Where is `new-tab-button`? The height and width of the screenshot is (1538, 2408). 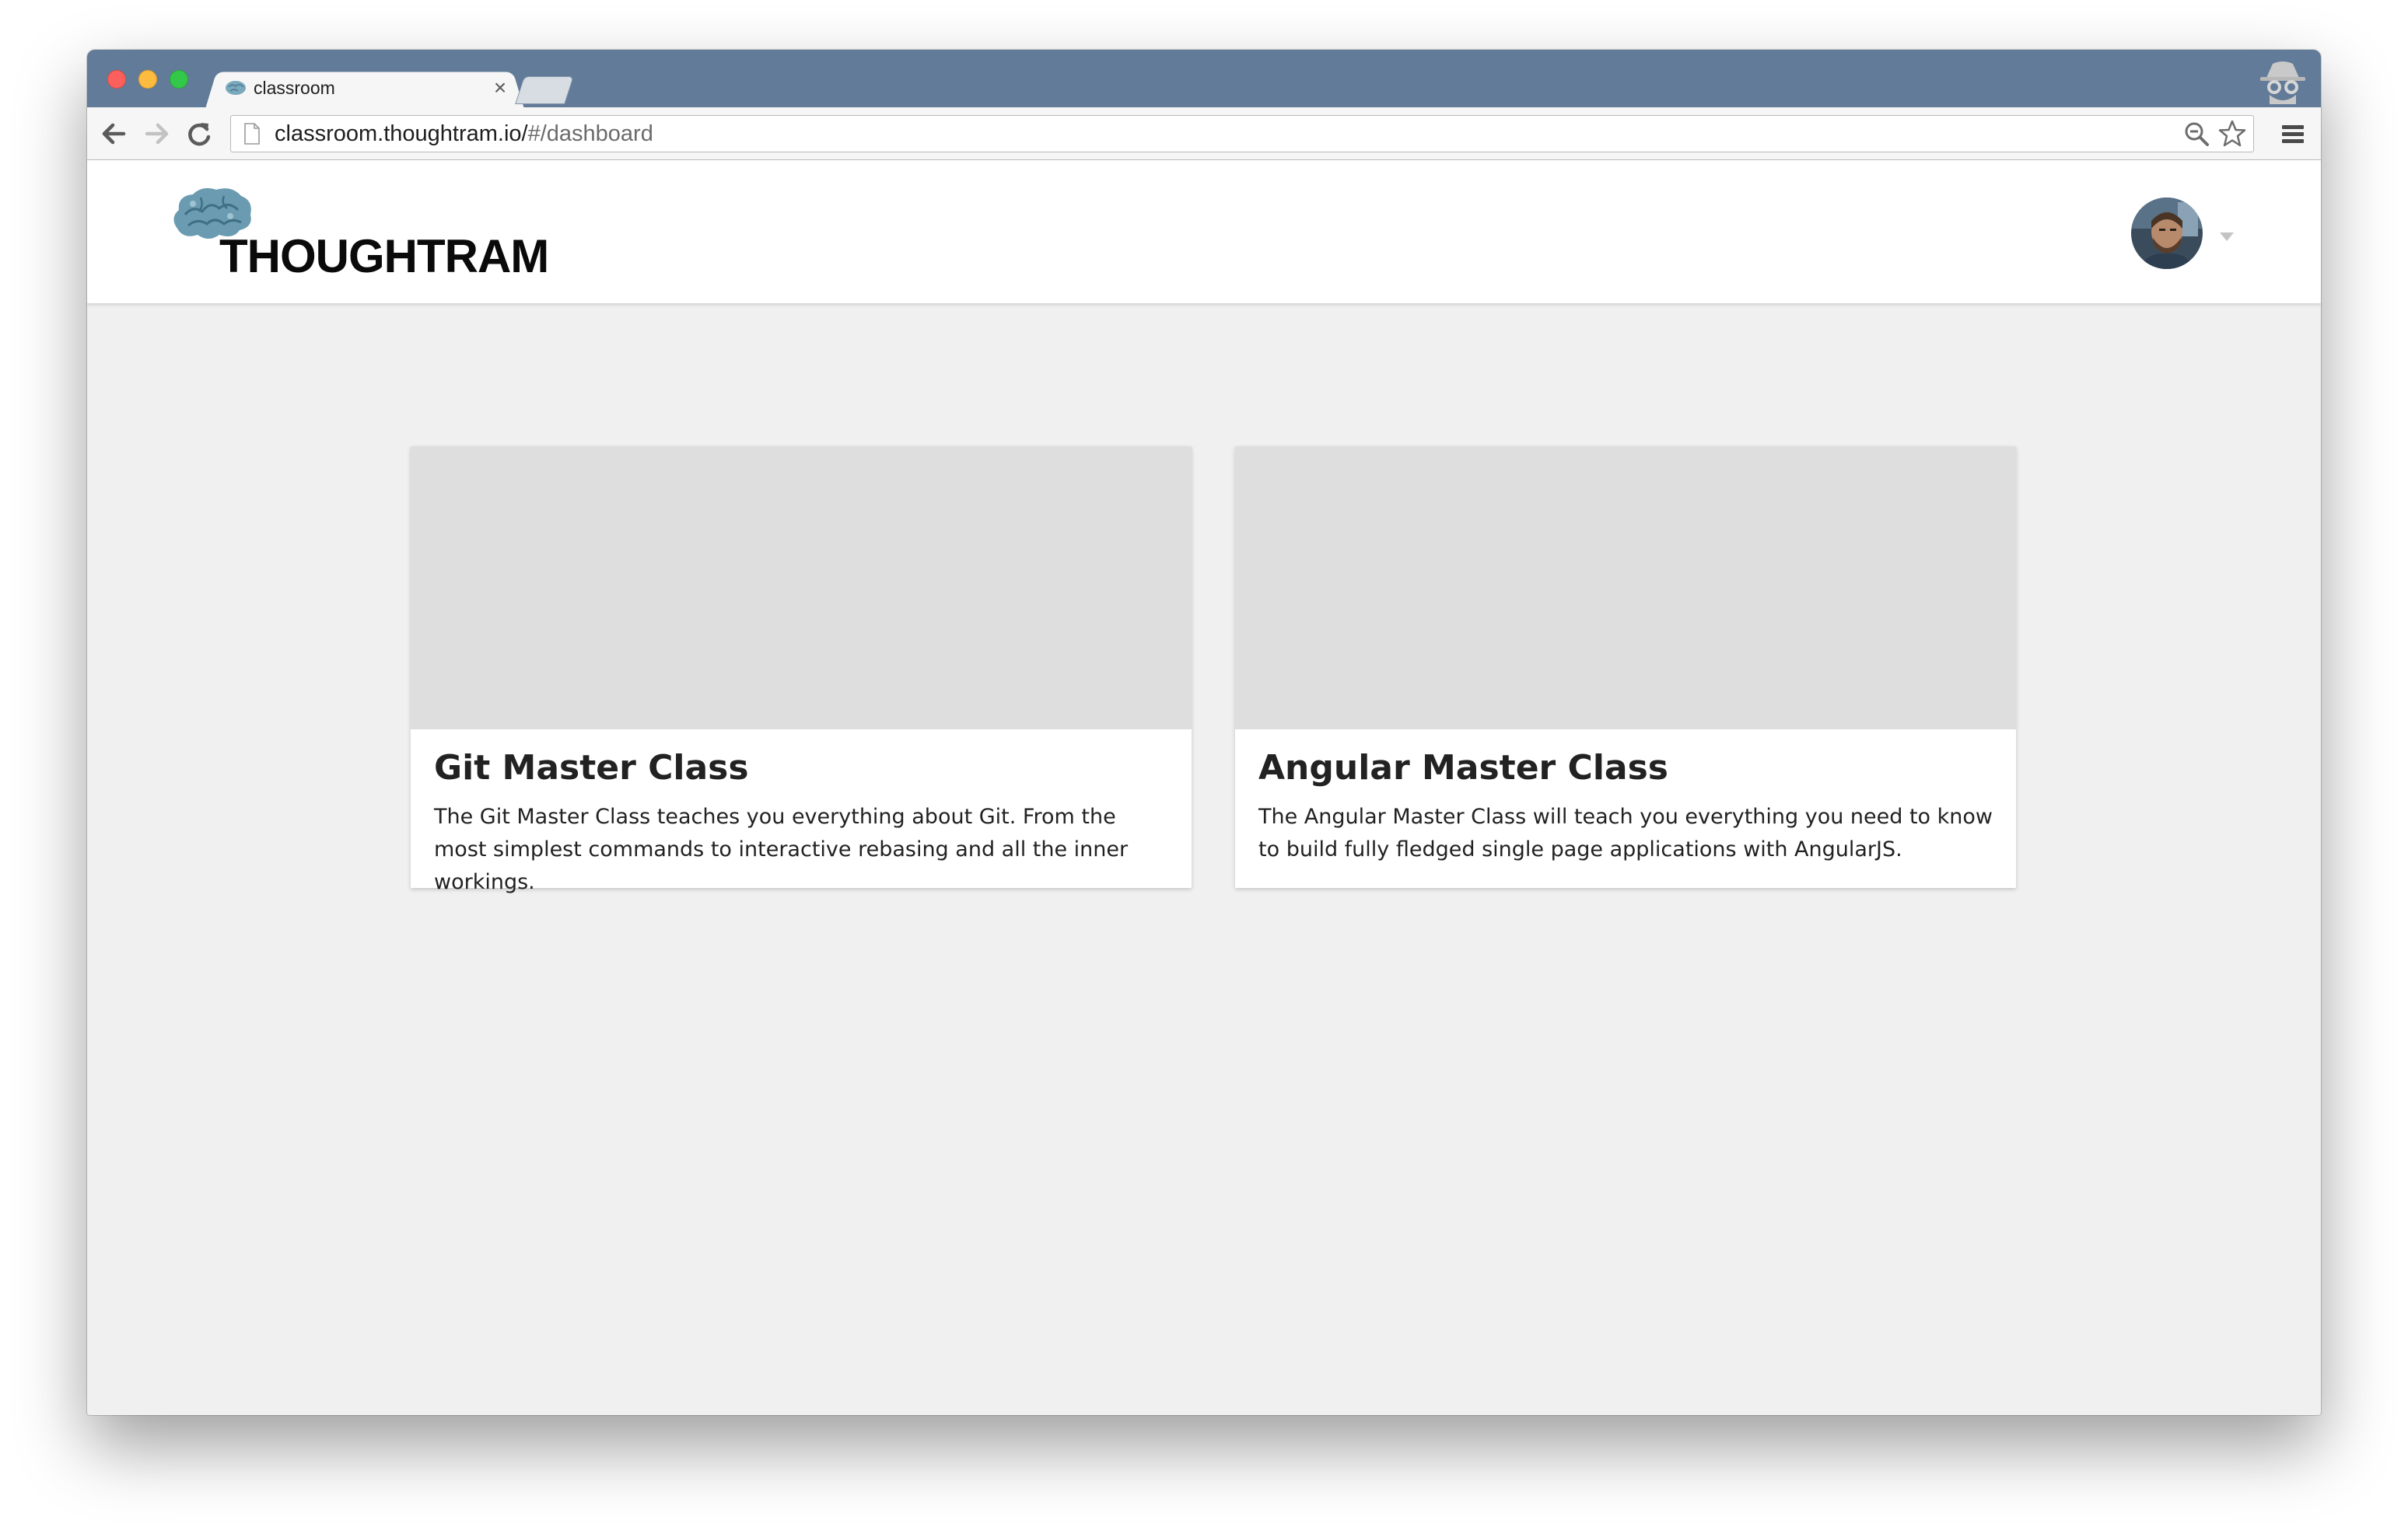
new-tab-button is located at coordinates (545, 90).